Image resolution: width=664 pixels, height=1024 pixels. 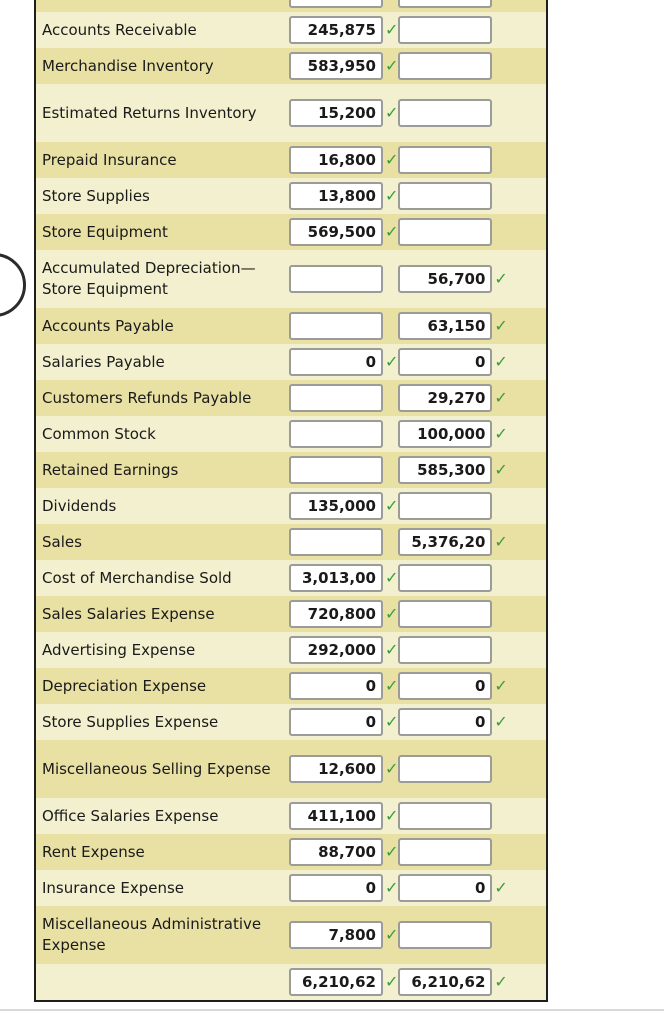 What do you see at coordinates (336, 30) in the screenshot?
I see `debit-amount-input: 245,875` at bounding box center [336, 30].